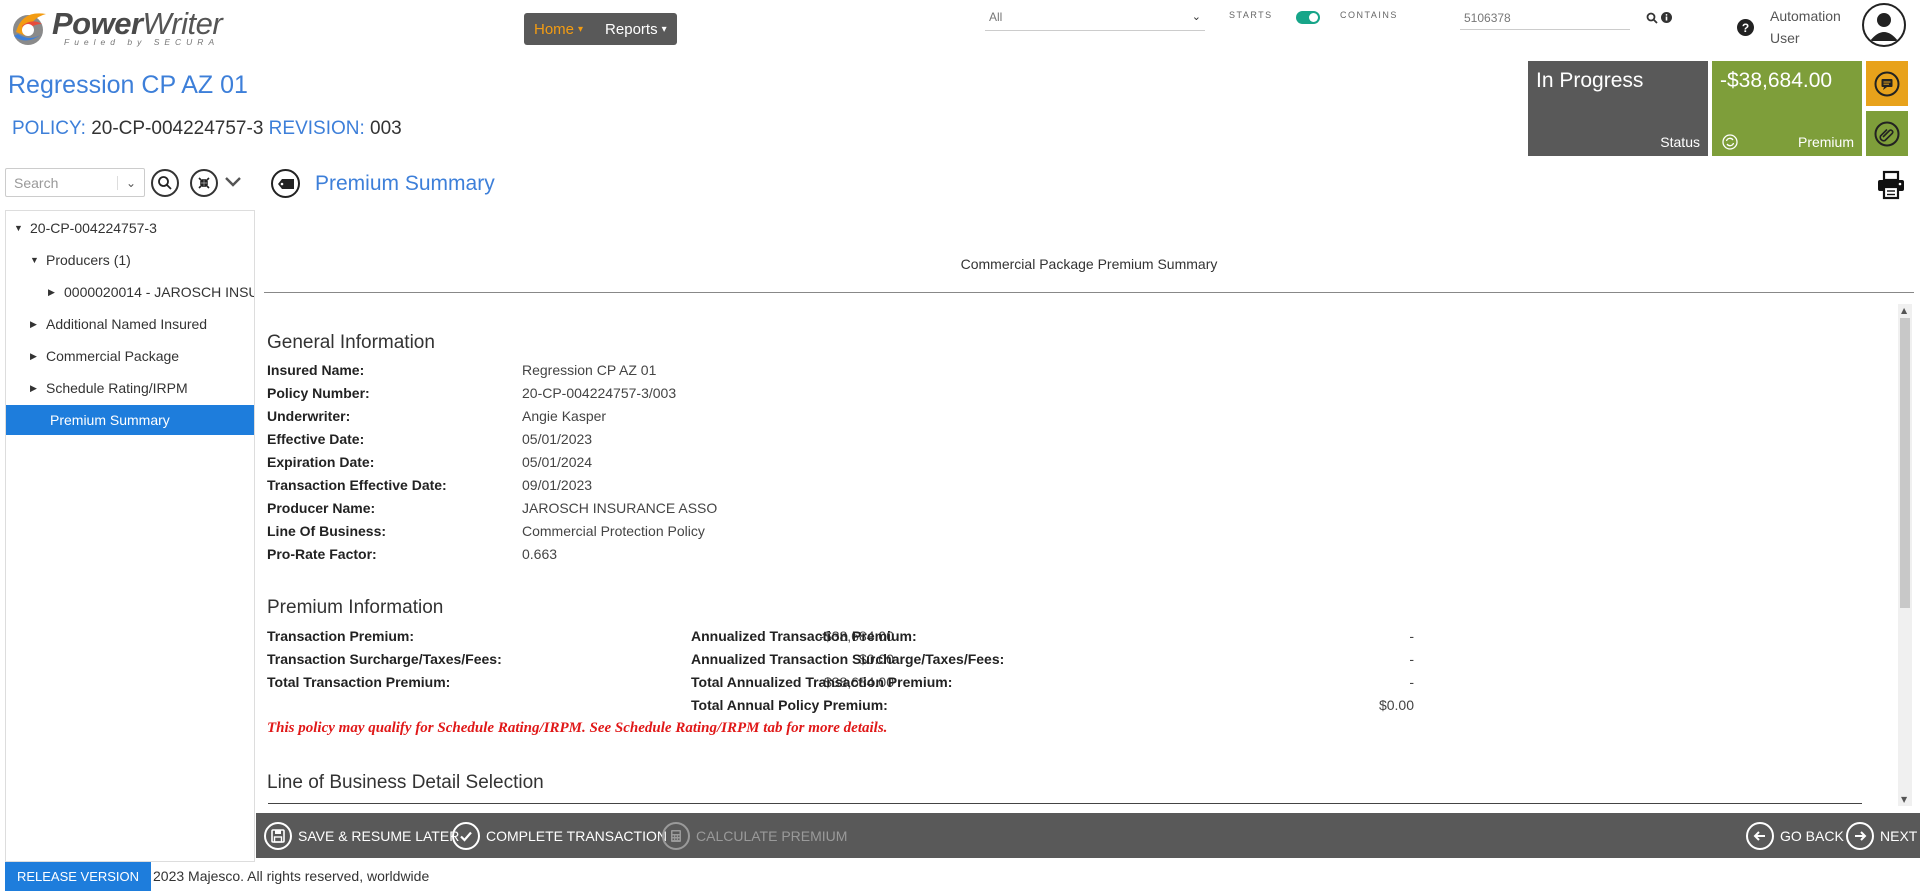  Describe the element at coordinates (118, 324) in the screenshot. I see `tree-item-additional-named-insured: ▶ Additional Named Insured` at that location.